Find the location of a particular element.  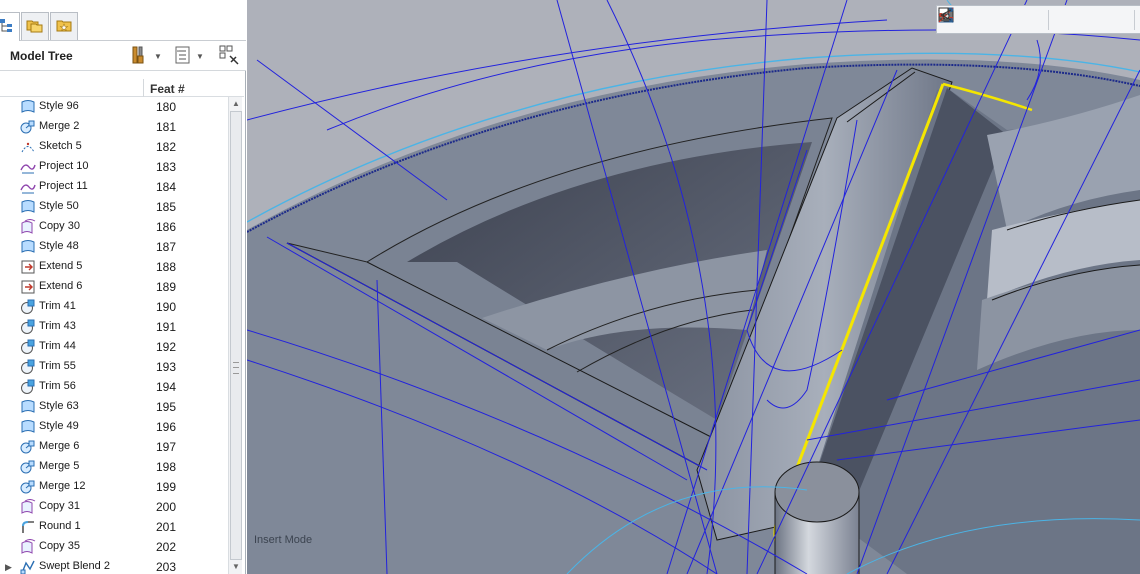

panel-title: Model Tree is located at coordinates (41, 56).